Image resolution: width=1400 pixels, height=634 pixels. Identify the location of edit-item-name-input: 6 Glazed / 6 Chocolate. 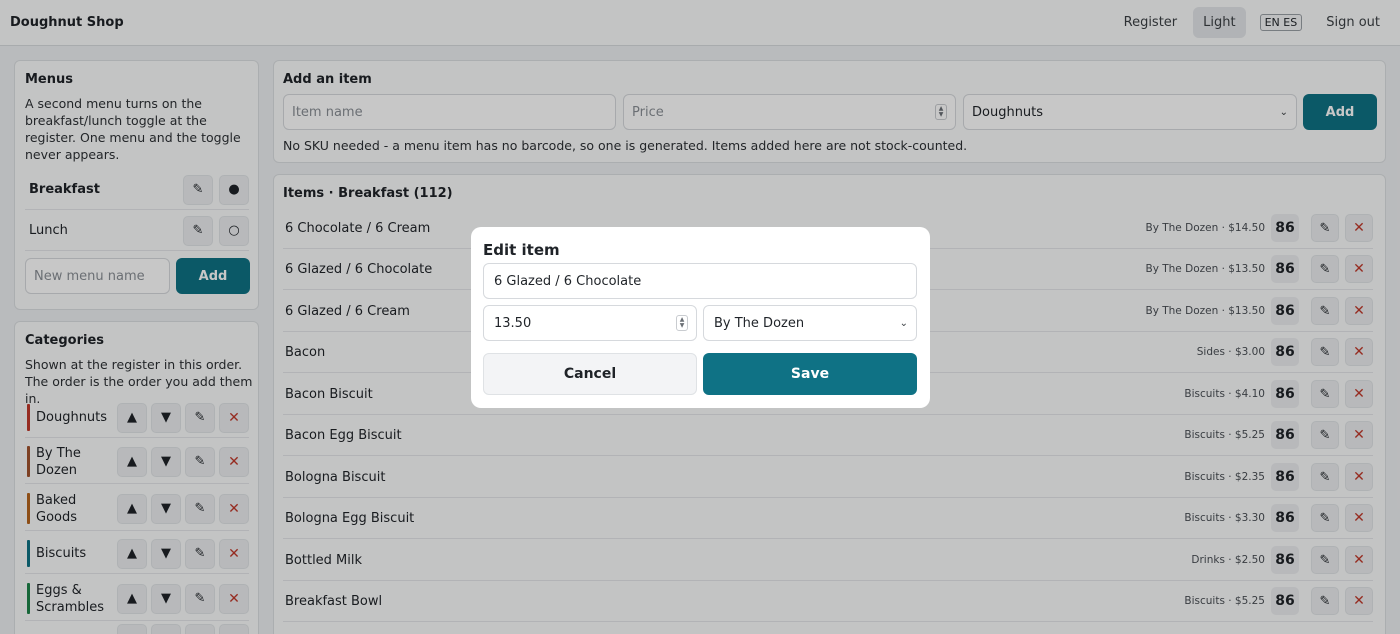
(700, 281).